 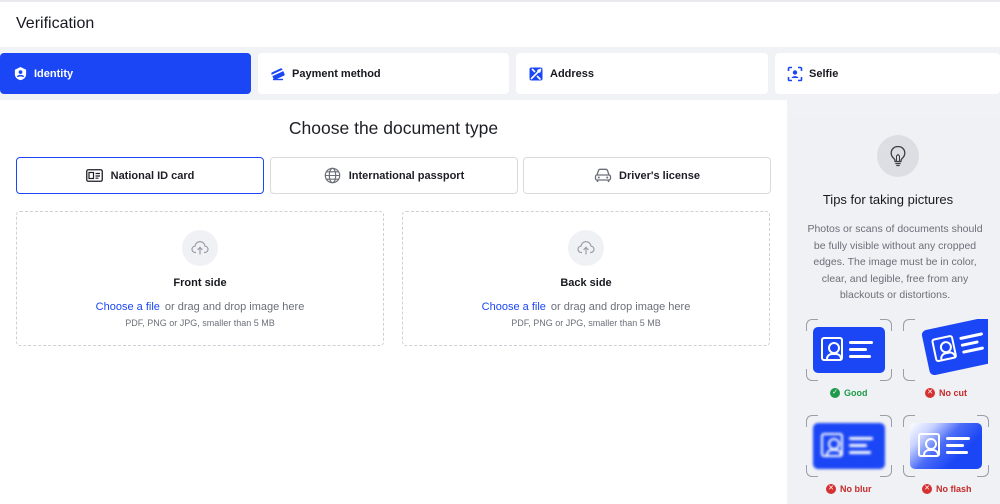 What do you see at coordinates (659, 175) in the screenshot?
I see `doc-type-label: Driver's license` at bounding box center [659, 175].